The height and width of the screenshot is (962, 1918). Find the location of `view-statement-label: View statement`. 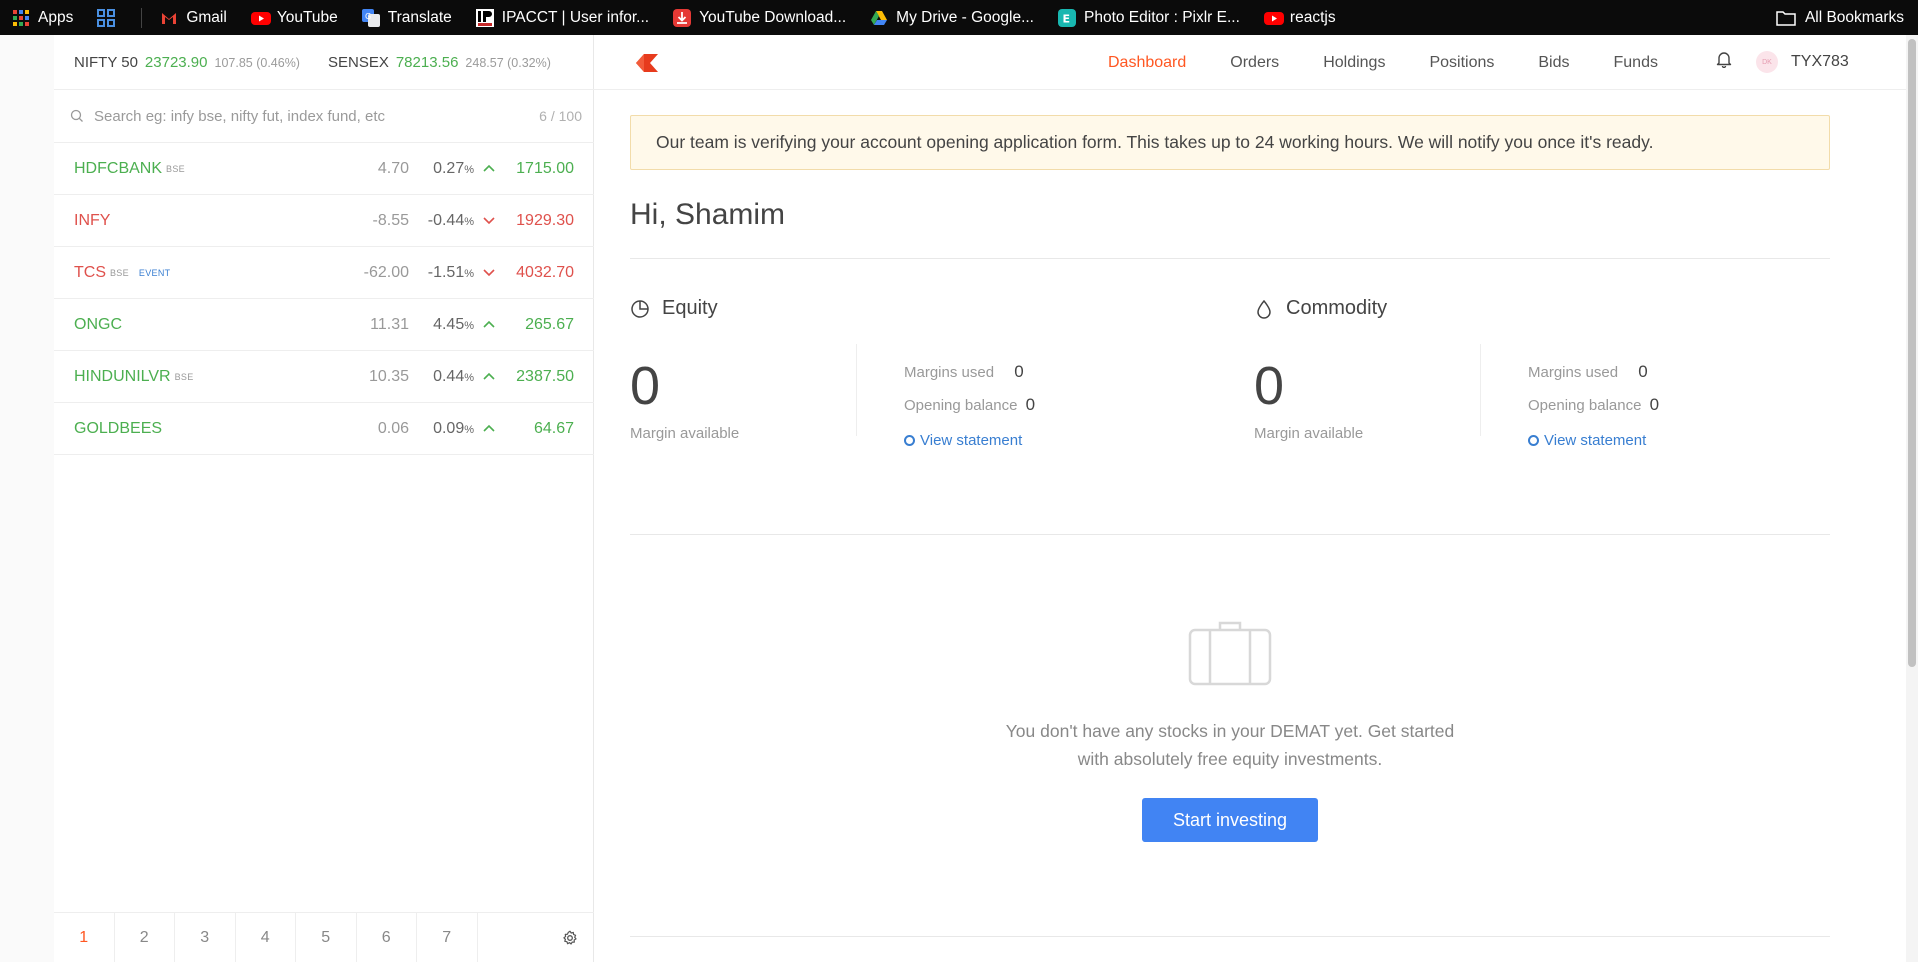

view-statement-label: View statement is located at coordinates (1595, 440).